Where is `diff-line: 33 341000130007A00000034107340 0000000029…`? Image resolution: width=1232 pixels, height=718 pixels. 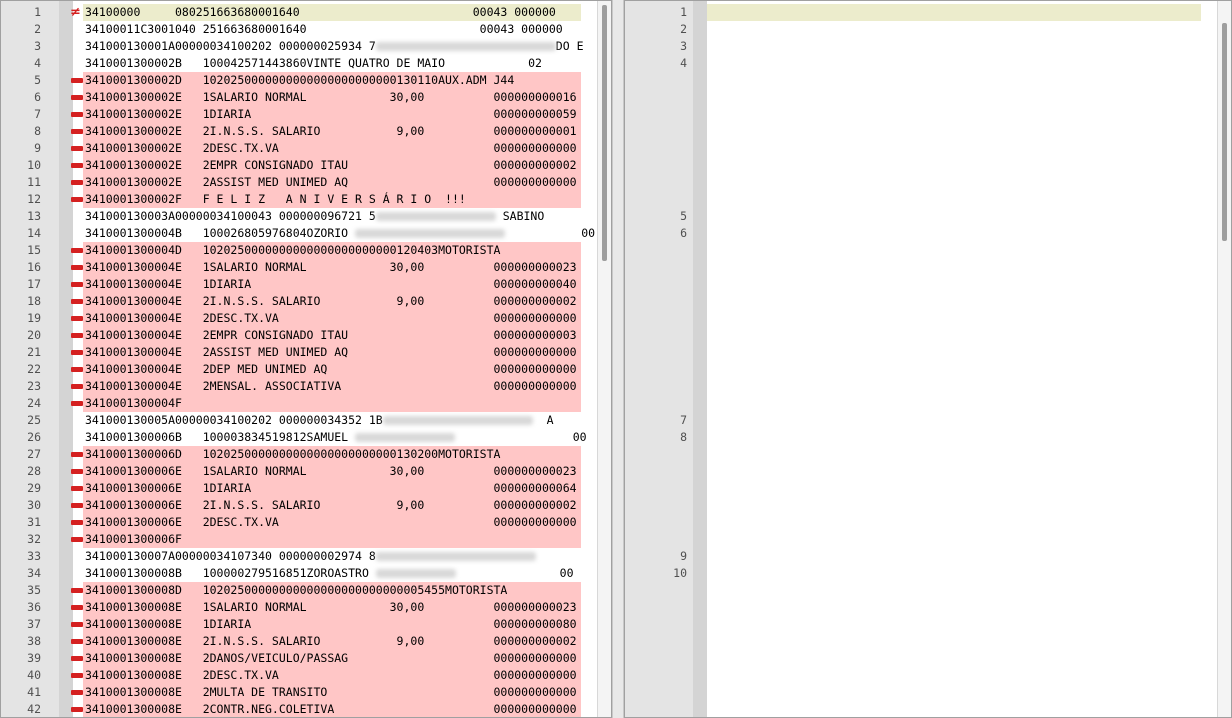 diff-line: 33 341000130007A00000034107340 0000000029… is located at coordinates (299, 556).